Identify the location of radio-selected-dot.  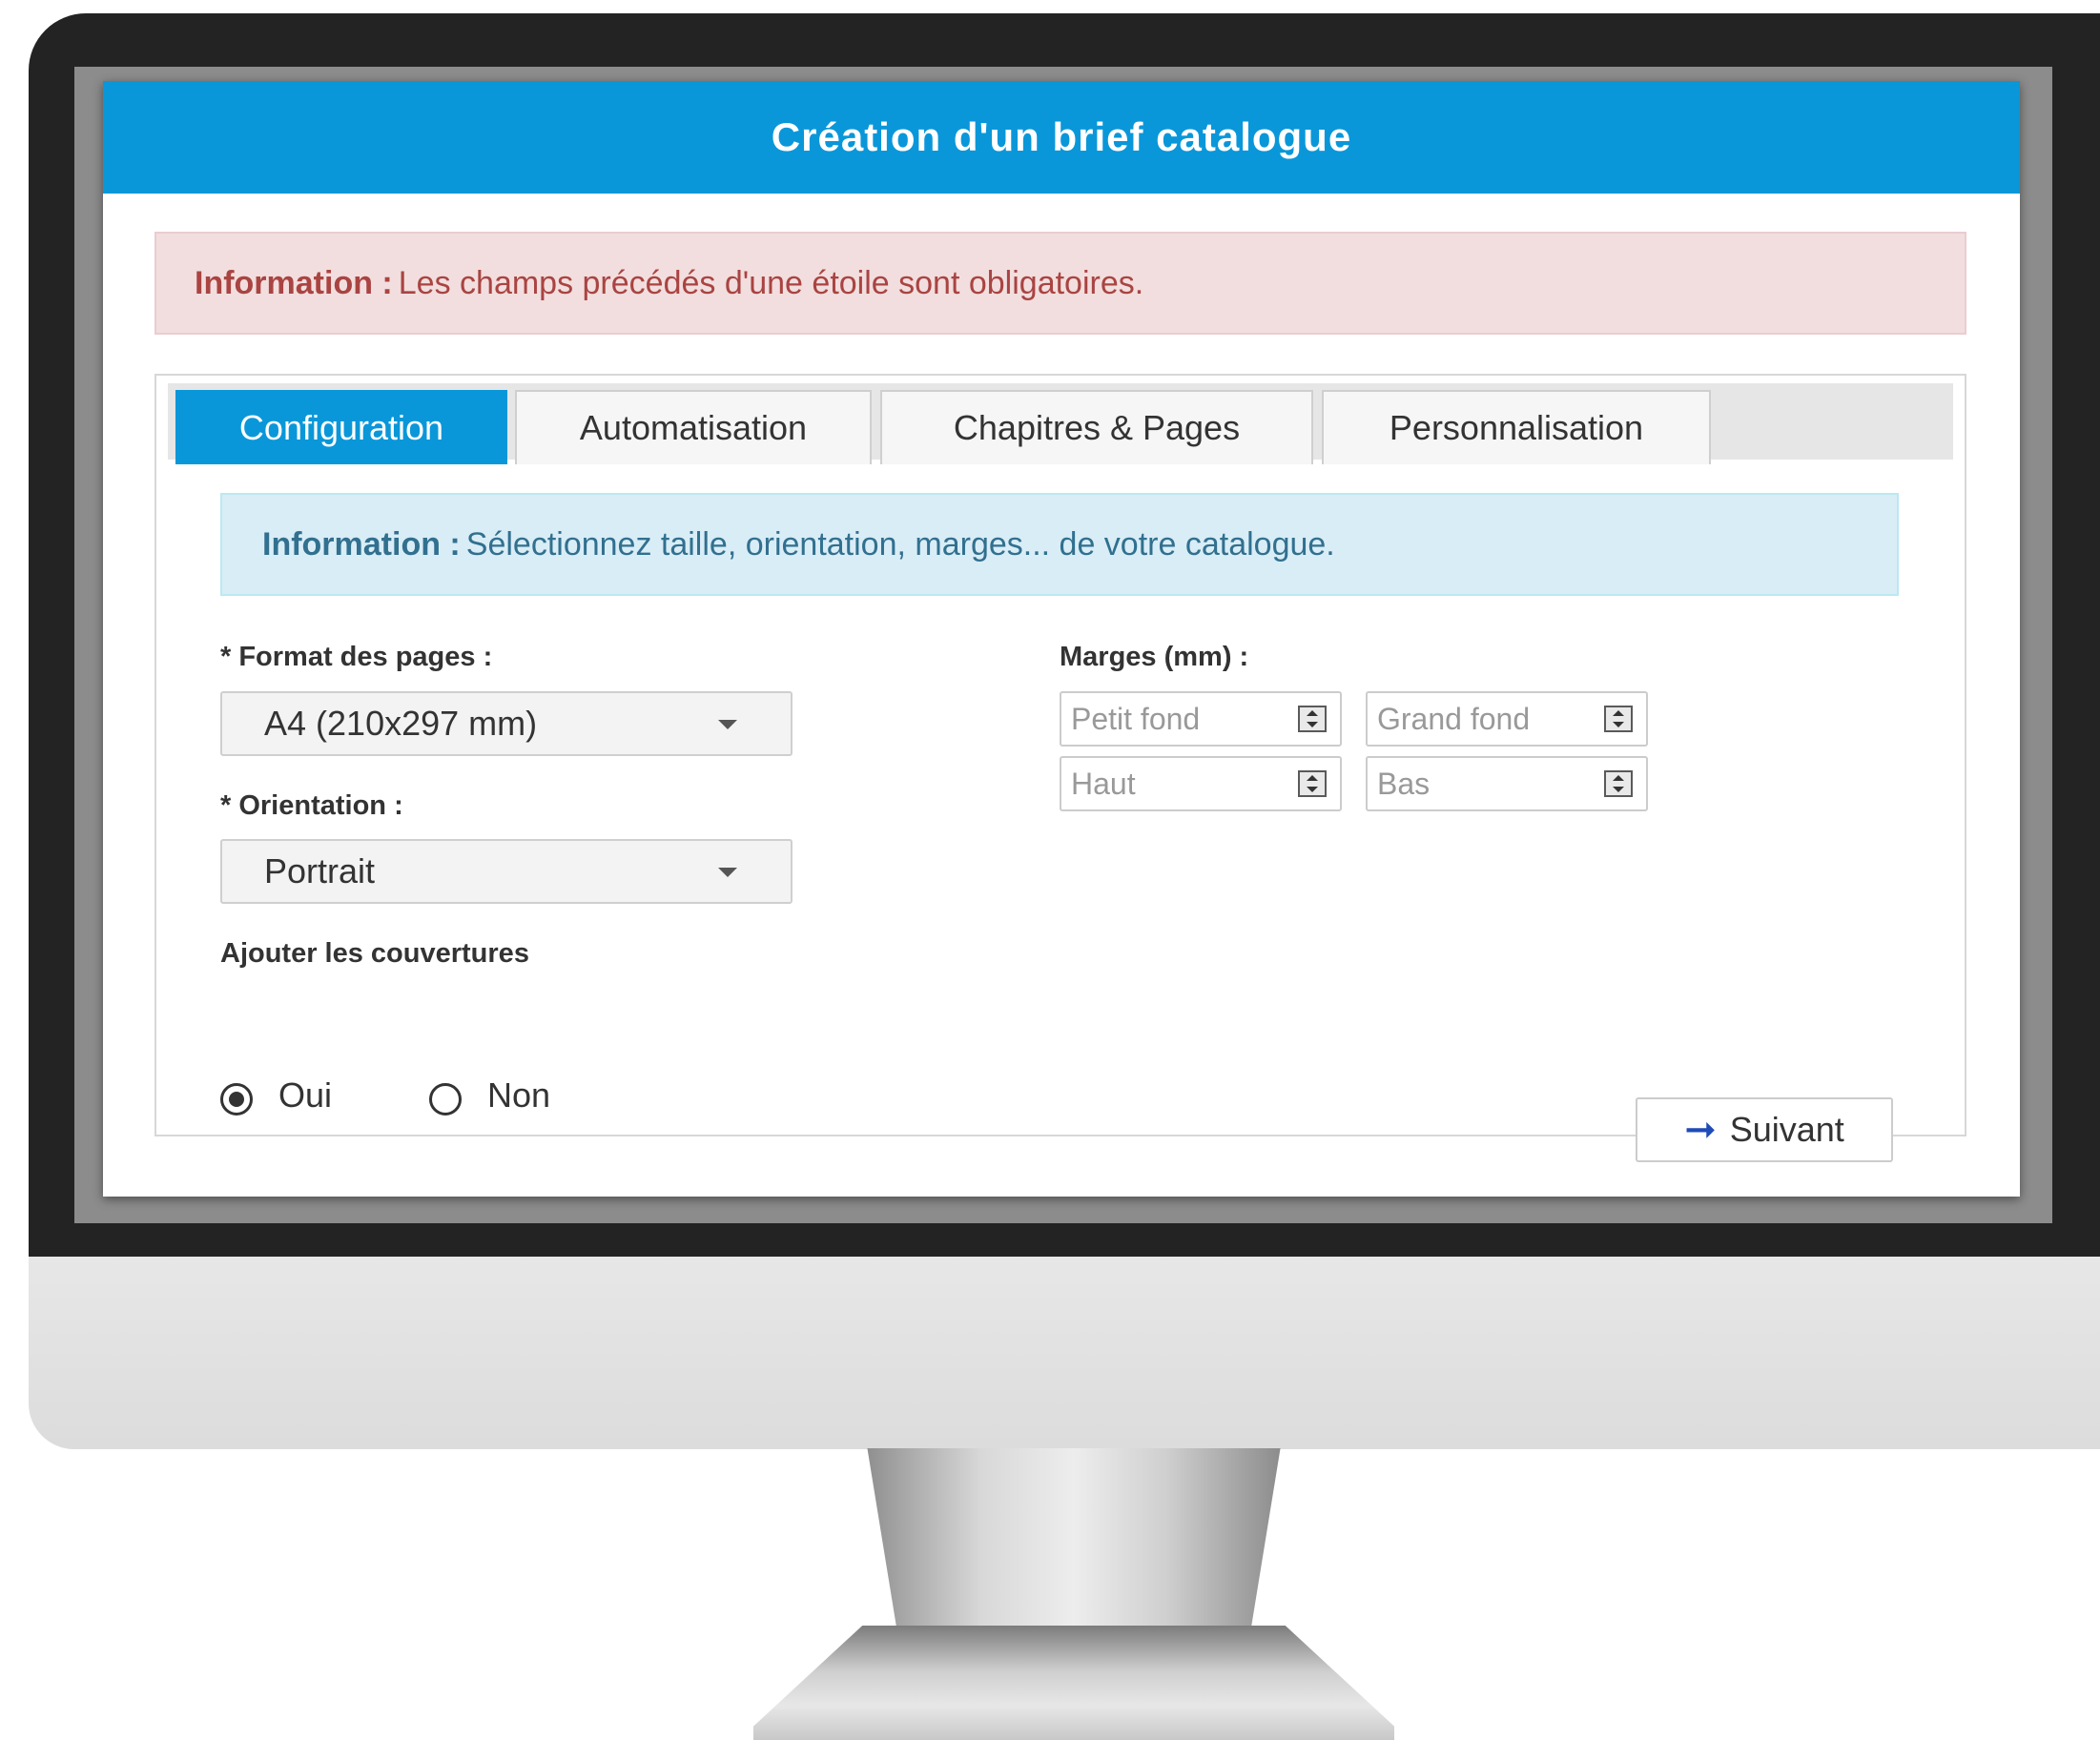
(236, 1099).